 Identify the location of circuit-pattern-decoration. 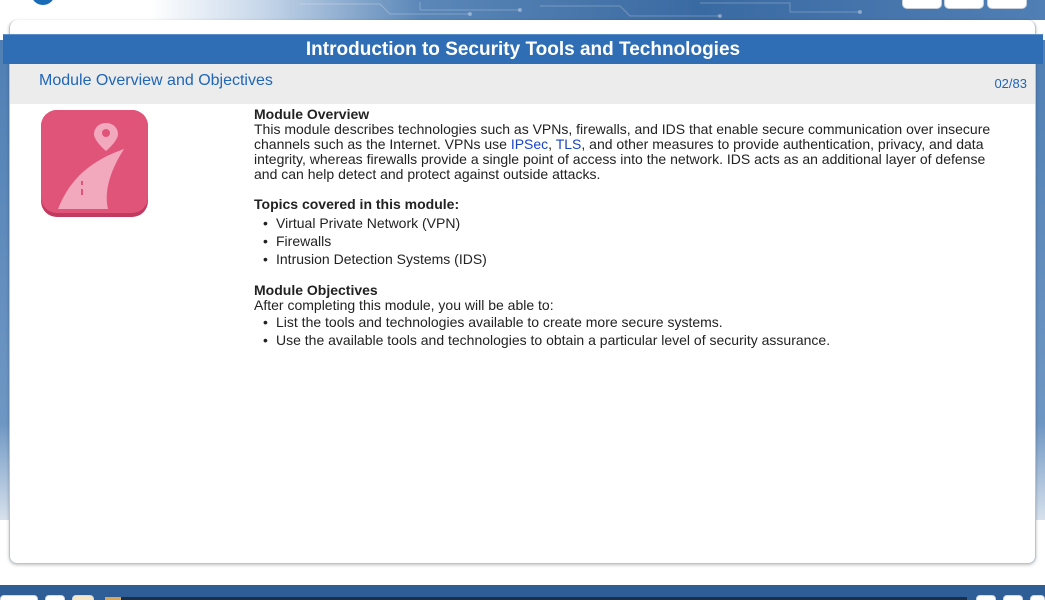
(581, 10).